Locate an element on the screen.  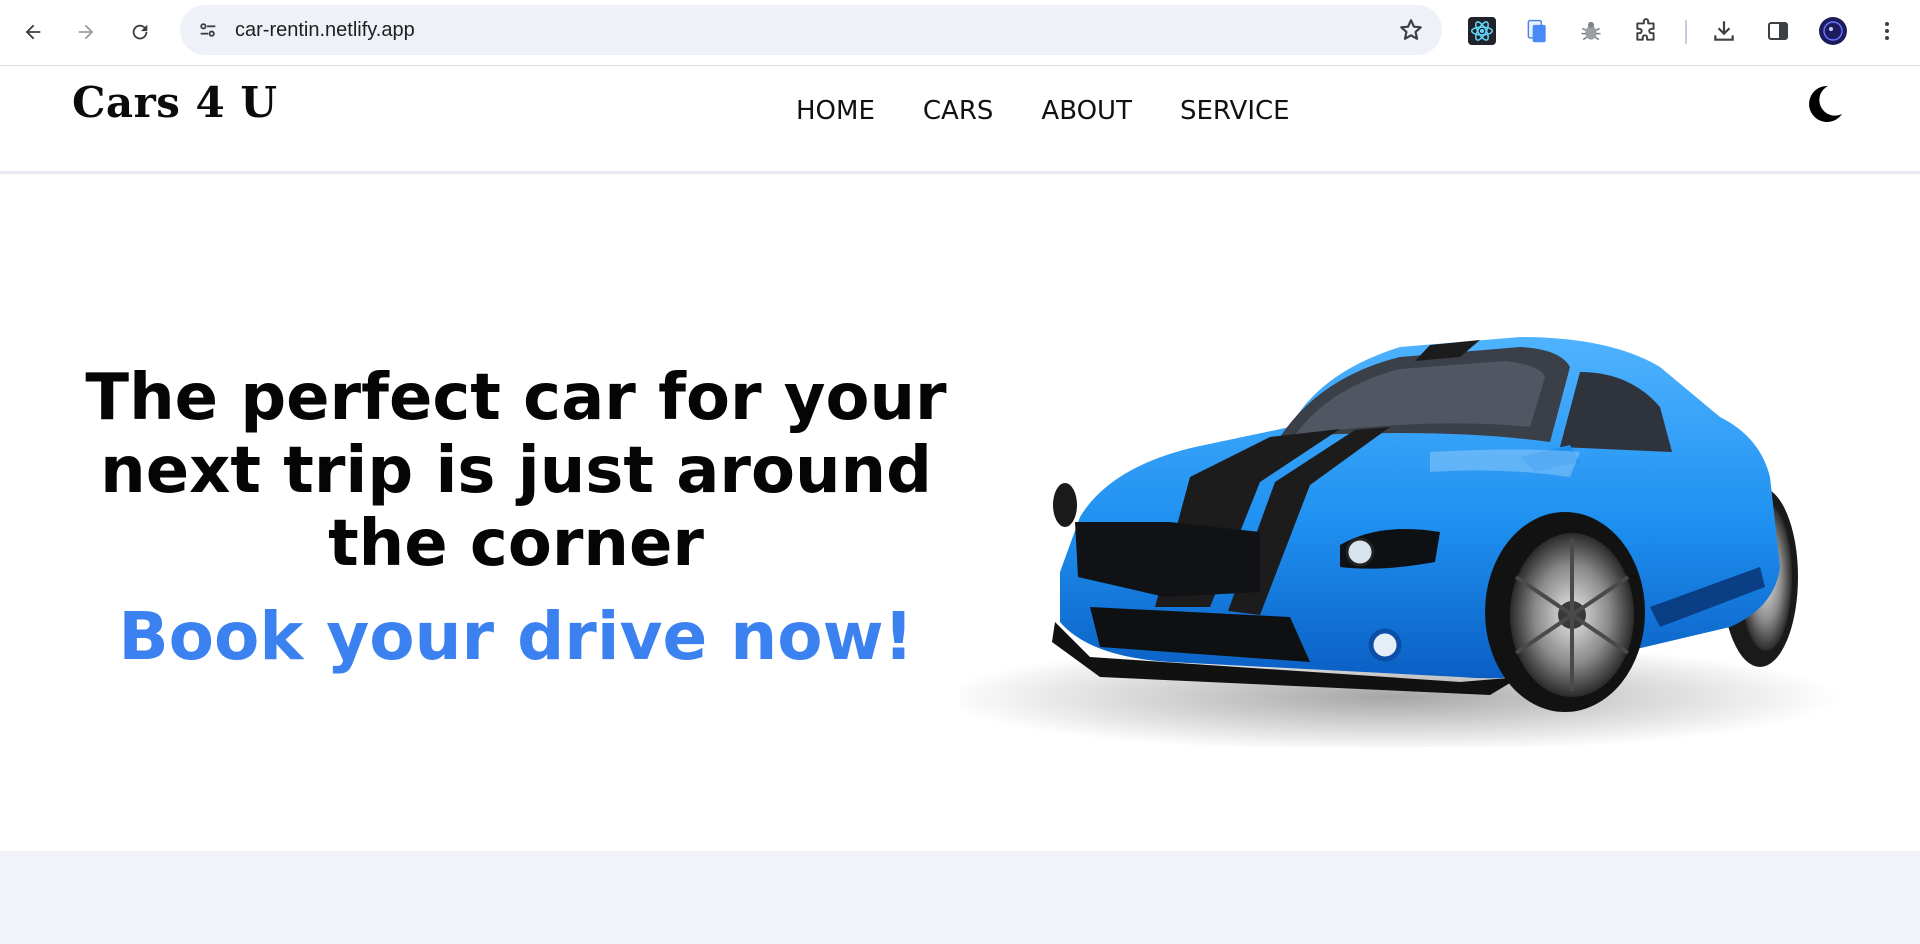
back-arrow-icon is located at coordinates (33, 32).